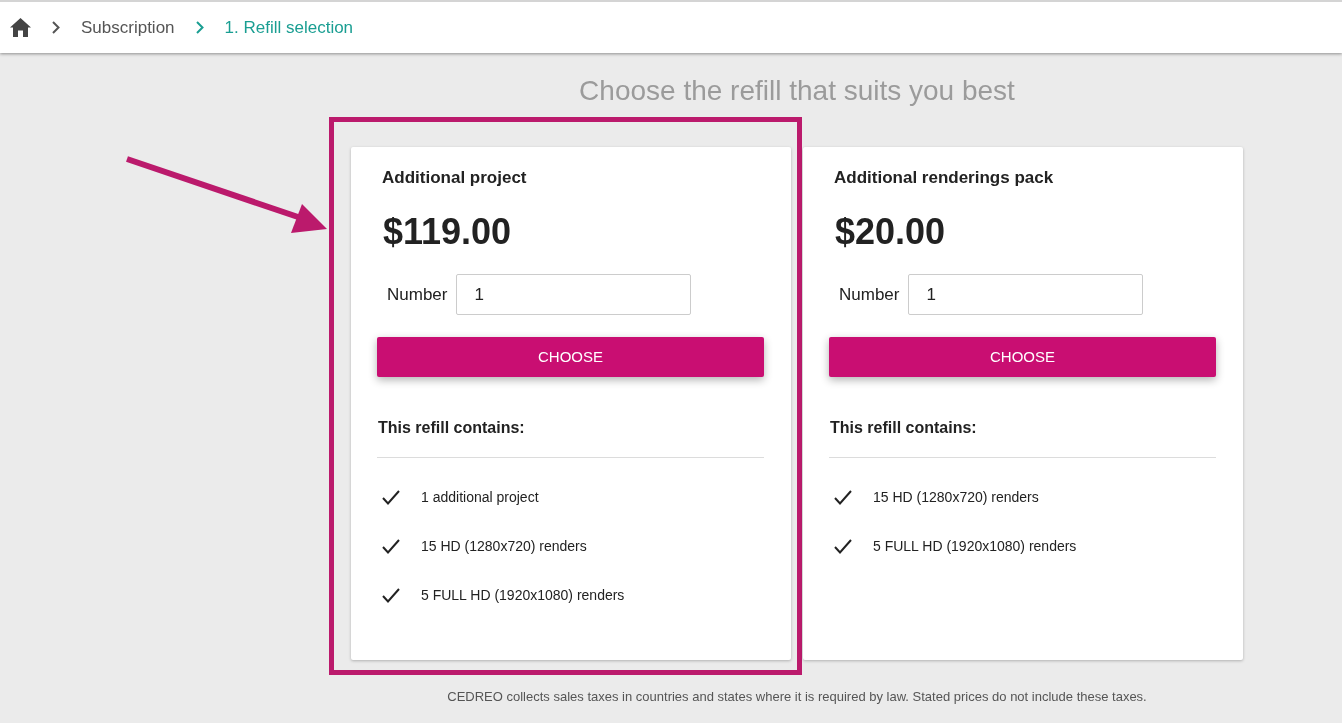 This screenshot has height=723, width=1342. What do you see at coordinates (944, 178) in the screenshot?
I see `offer-title: Additional renderings pack` at bounding box center [944, 178].